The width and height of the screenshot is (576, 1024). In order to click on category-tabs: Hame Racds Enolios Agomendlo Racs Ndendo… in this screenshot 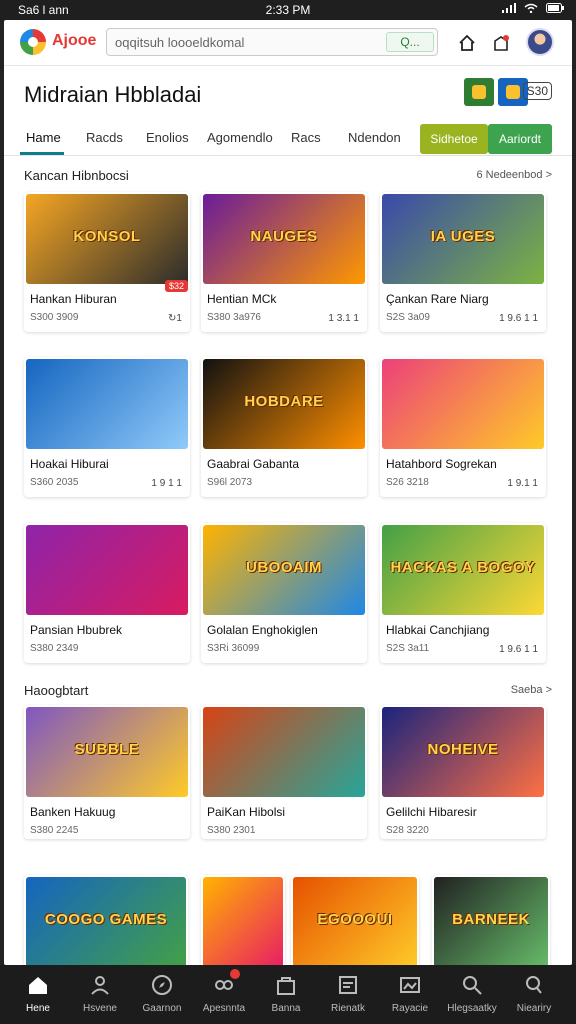, I will do `click(288, 140)`.